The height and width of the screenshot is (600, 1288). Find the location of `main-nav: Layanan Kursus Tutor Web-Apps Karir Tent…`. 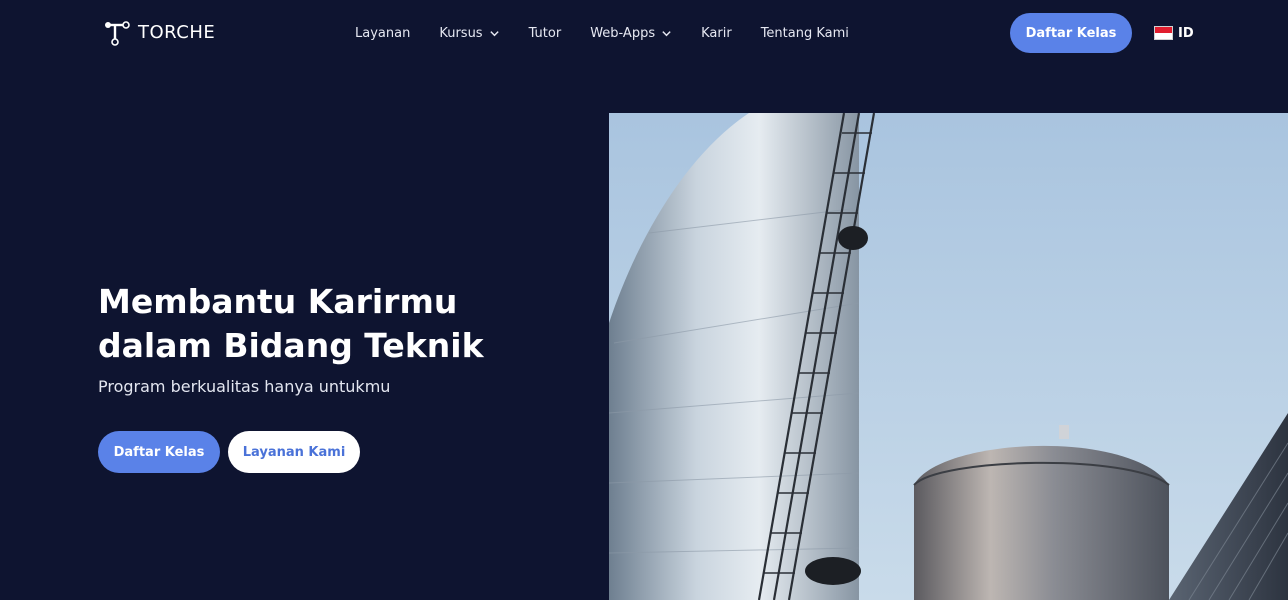

main-nav: Layanan Kursus Tutor Web-Apps Karir Tent… is located at coordinates (602, 33).